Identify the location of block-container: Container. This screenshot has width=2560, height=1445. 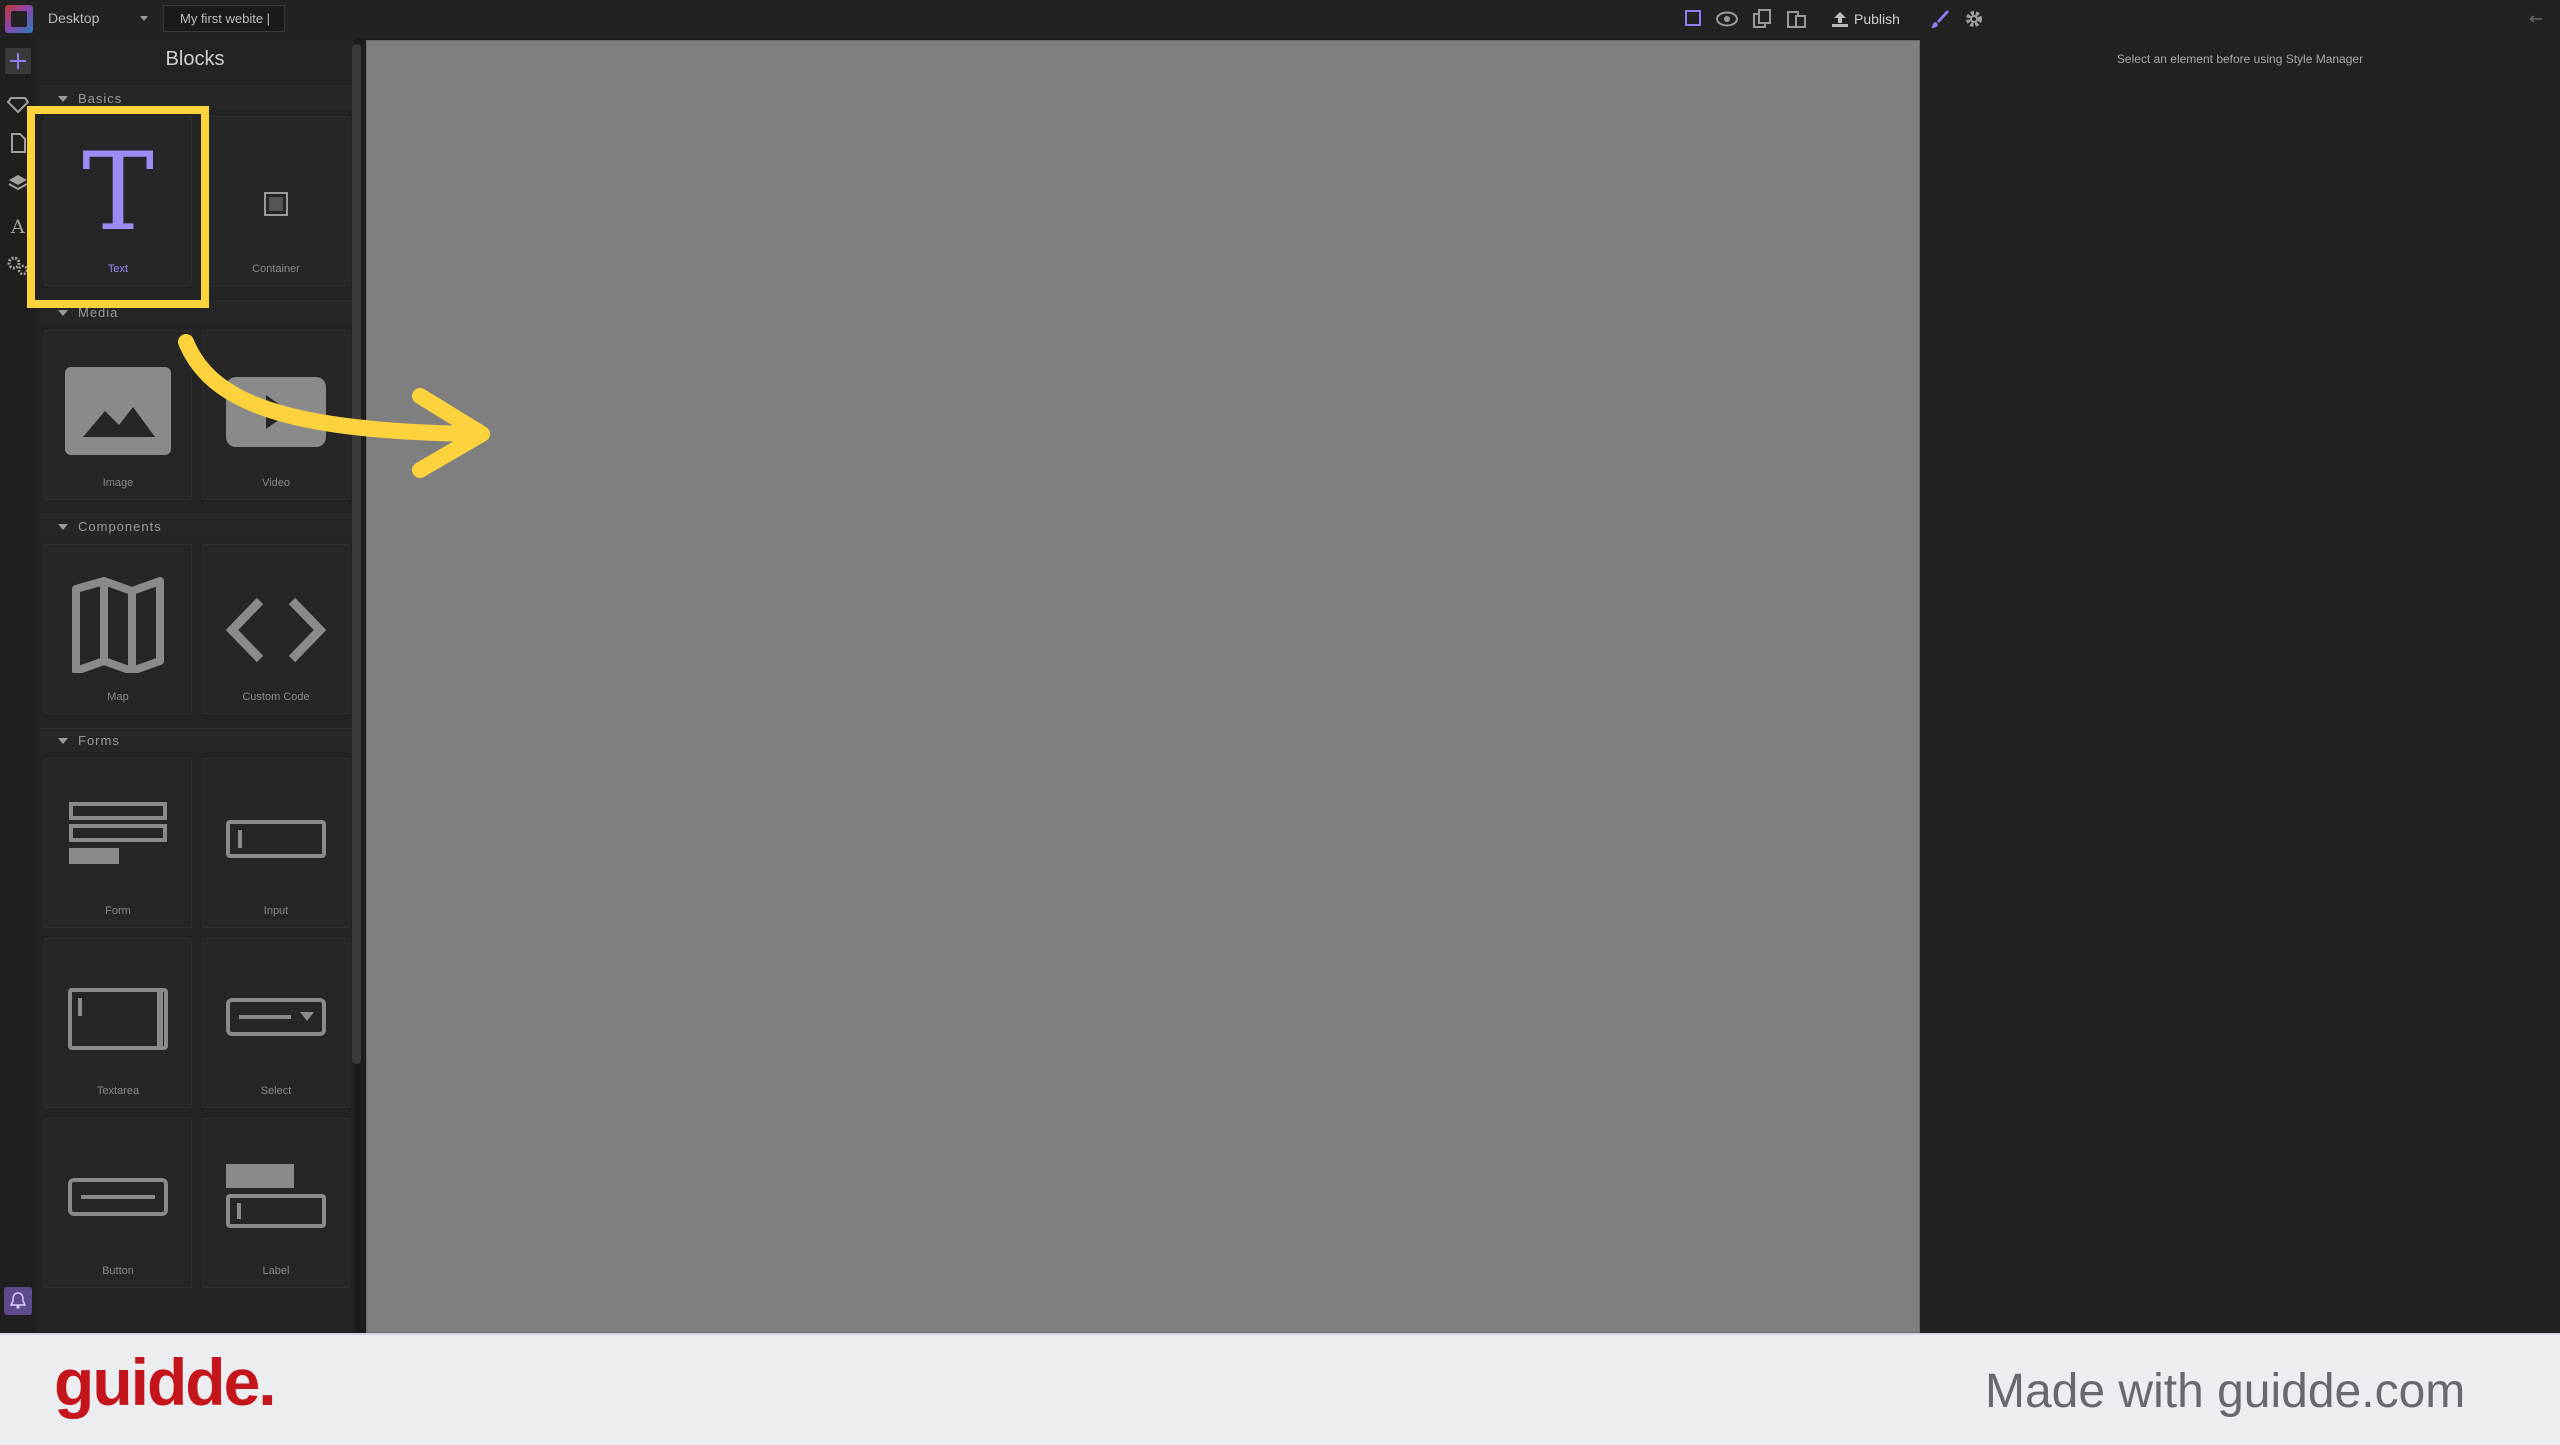
(276, 201).